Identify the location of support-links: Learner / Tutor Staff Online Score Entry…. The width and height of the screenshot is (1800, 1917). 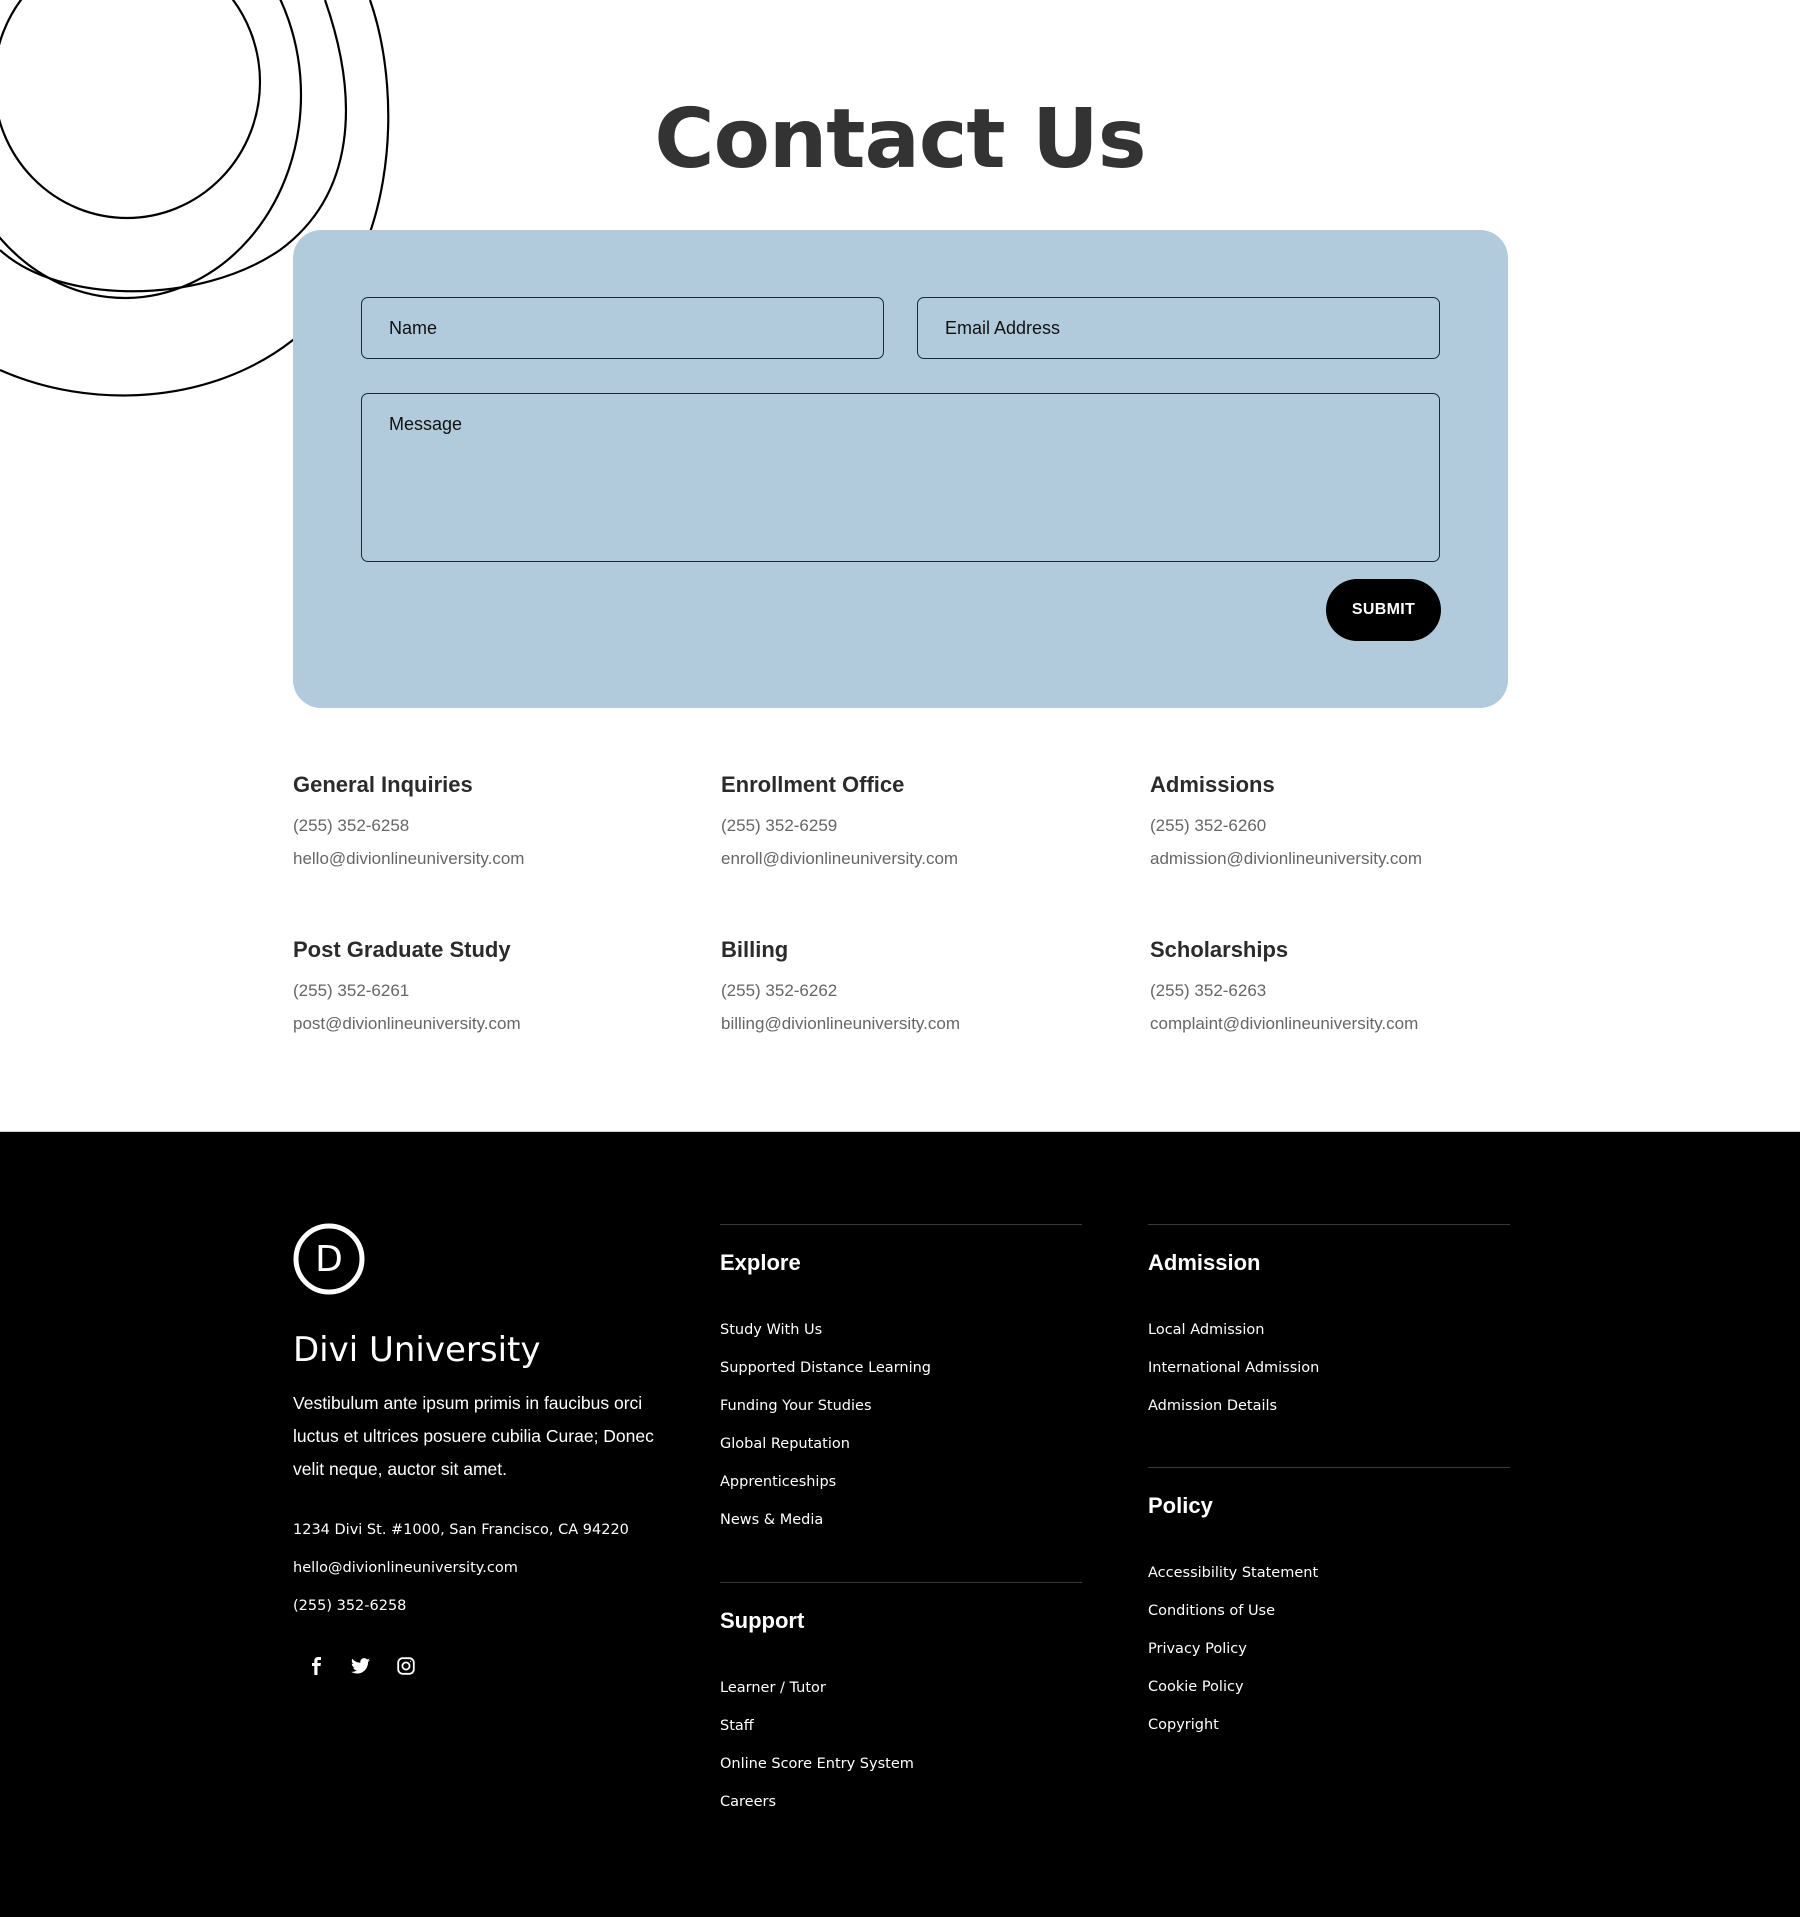
(901, 1754).